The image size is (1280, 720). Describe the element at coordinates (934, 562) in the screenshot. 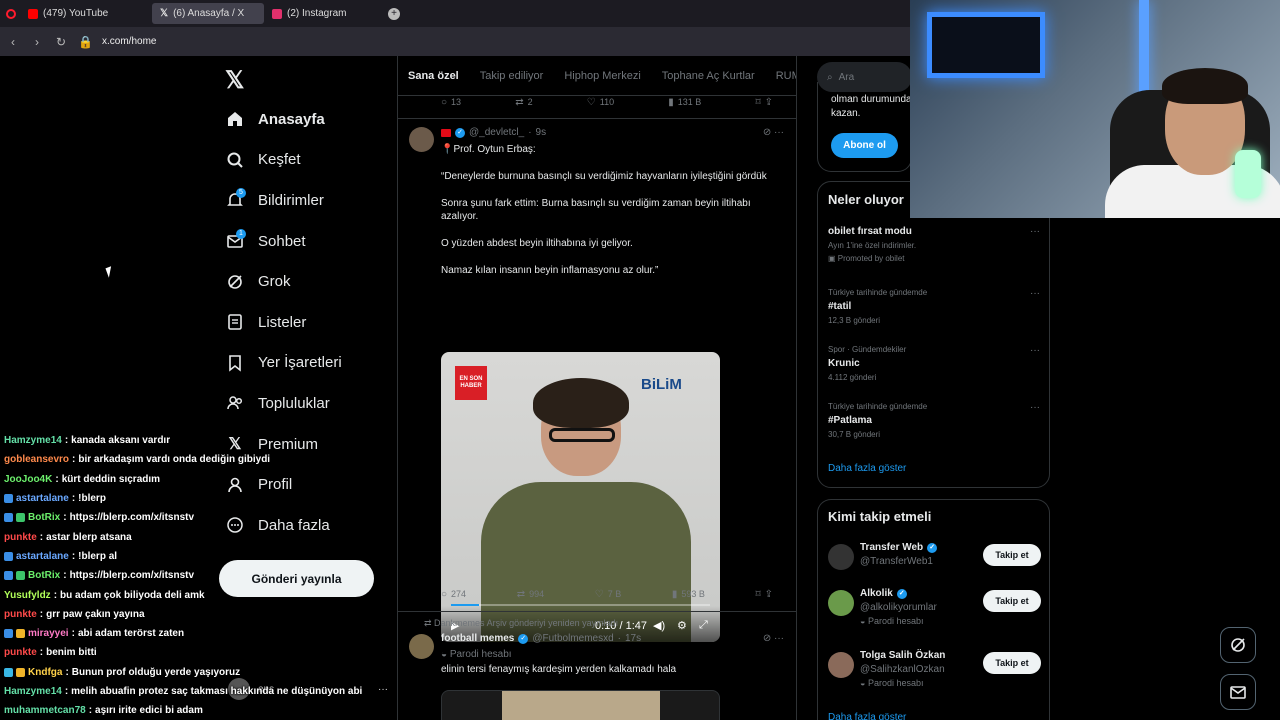

I see `follow-suggestion: Transfer Web ✓ @TransferWeb1 Takip et` at that location.